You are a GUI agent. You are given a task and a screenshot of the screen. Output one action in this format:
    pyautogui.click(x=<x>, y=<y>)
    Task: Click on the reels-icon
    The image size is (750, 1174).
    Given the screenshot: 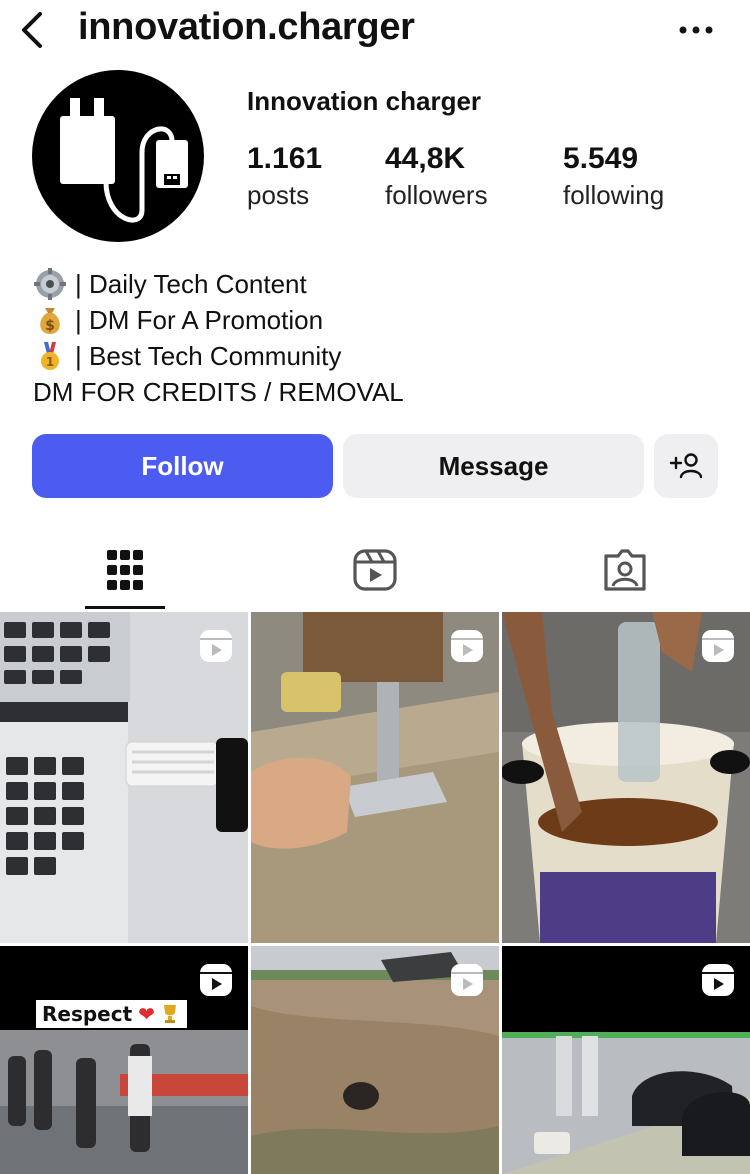 What is the action you would take?
    pyautogui.click(x=375, y=570)
    